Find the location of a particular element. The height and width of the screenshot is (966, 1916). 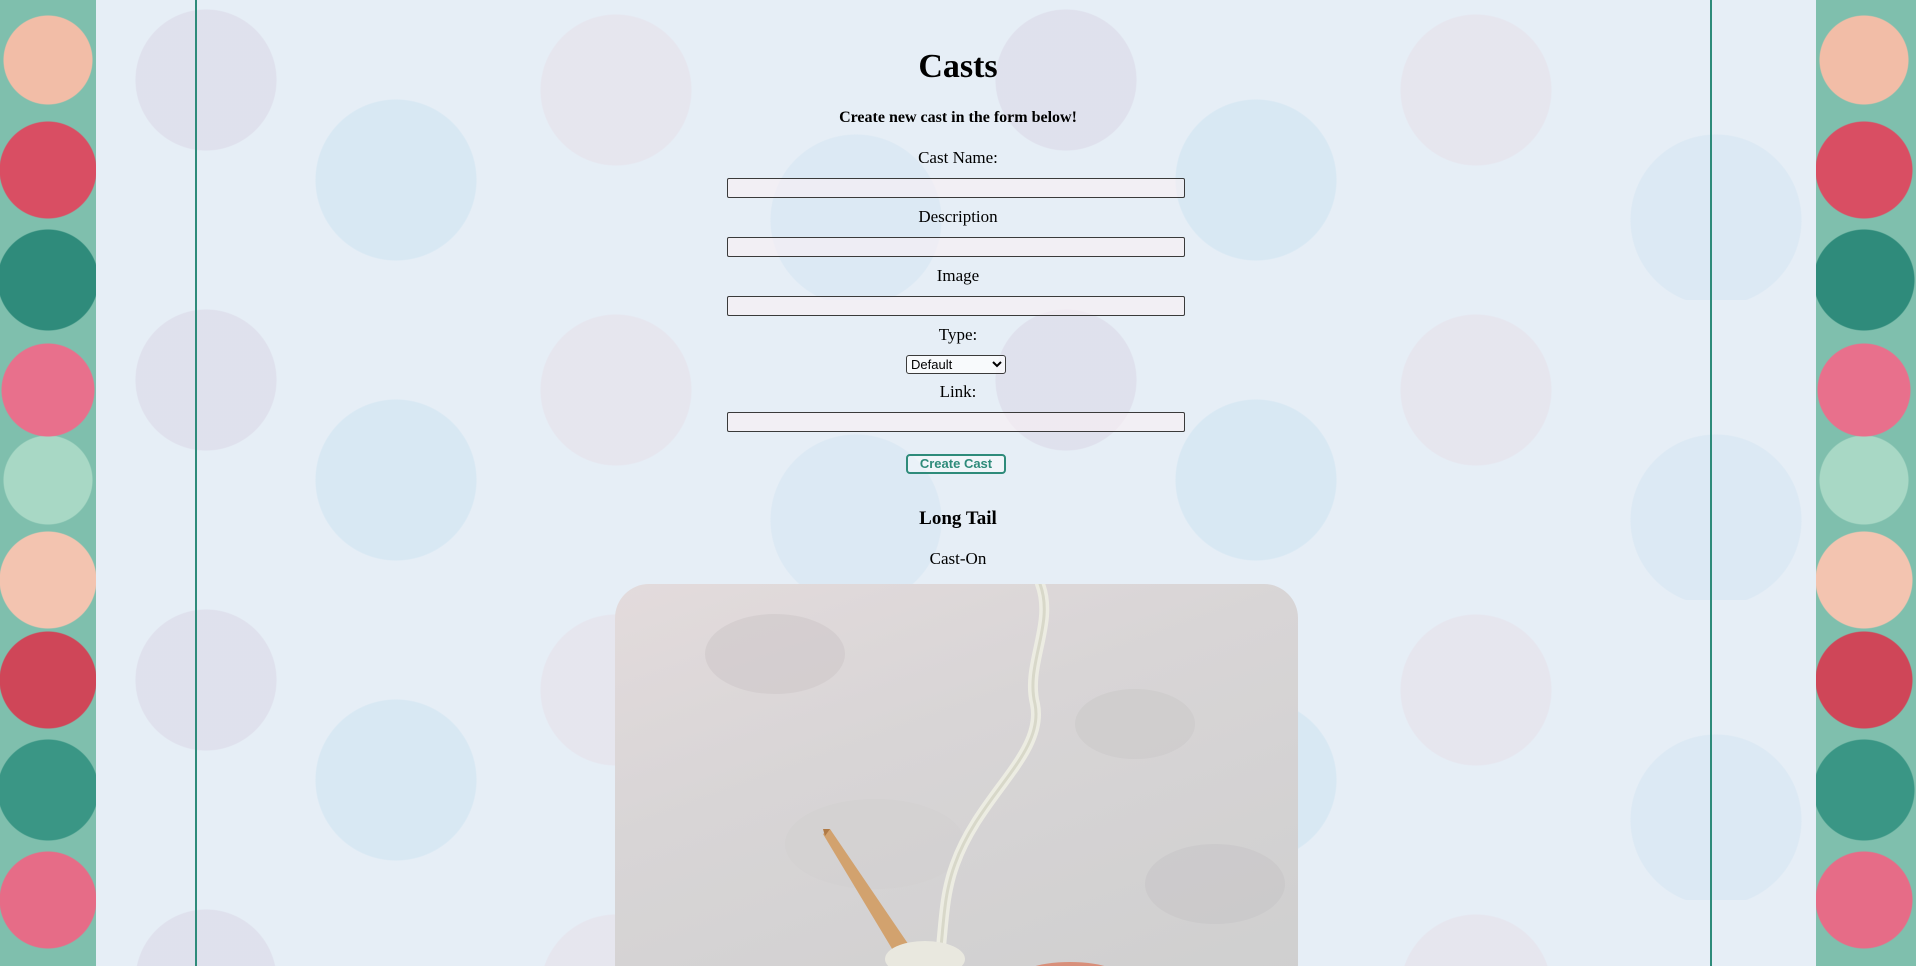

type-select: Default is located at coordinates (956, 364).